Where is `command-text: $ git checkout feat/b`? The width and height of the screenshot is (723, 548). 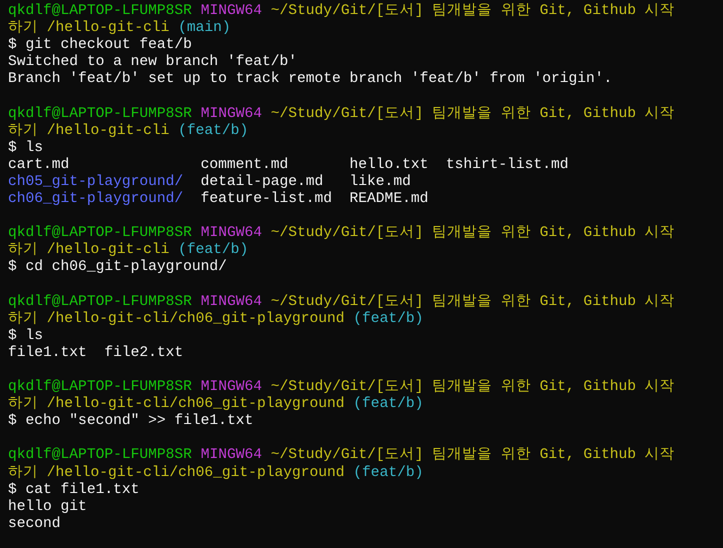
command-text: $ git checkout feat/b is located at coordinates (100, 45).